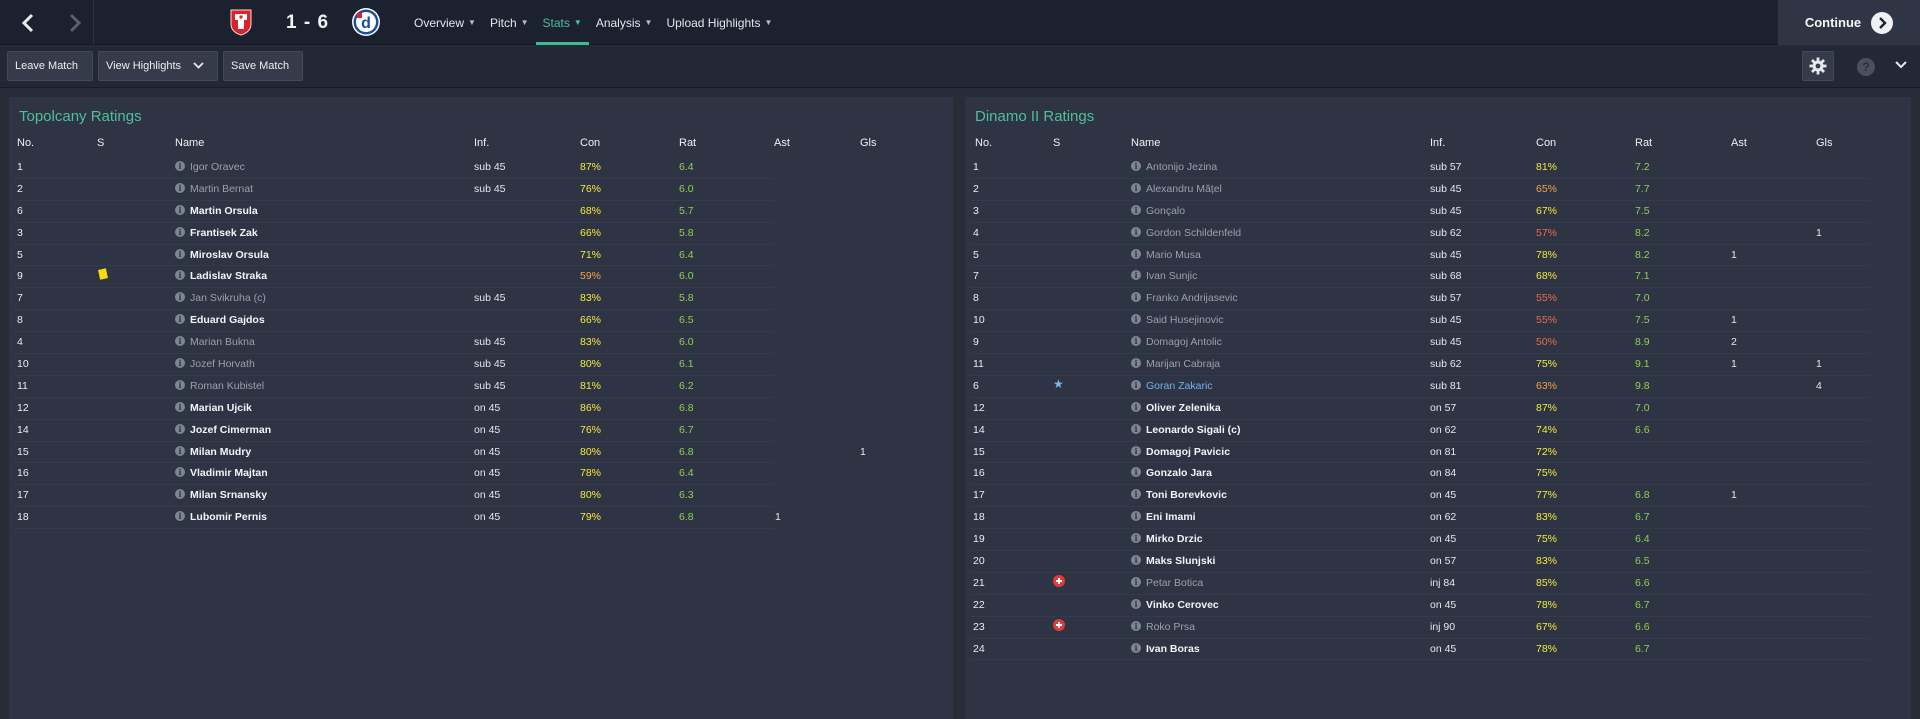 This screenshot has width=1920, height=719. I want to click on player-row: 24 i Ivan Boras on 45 78% 6.7, so click(1420, 650).